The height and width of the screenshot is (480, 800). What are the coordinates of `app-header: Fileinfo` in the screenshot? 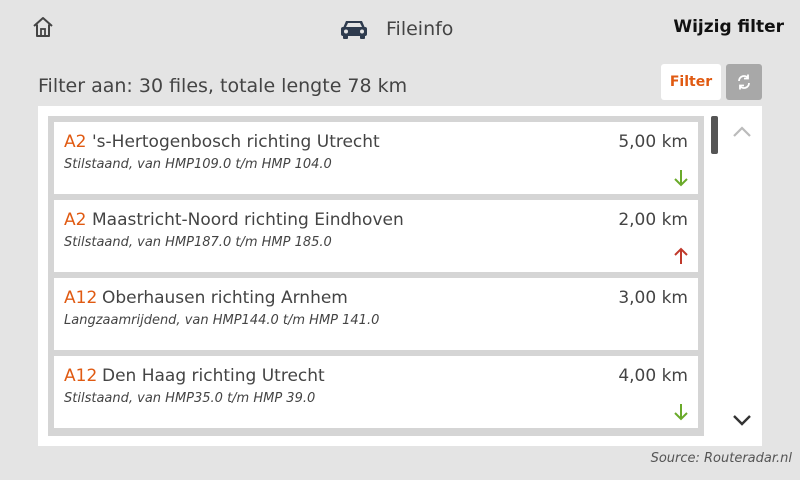 It's located at (396, 29).